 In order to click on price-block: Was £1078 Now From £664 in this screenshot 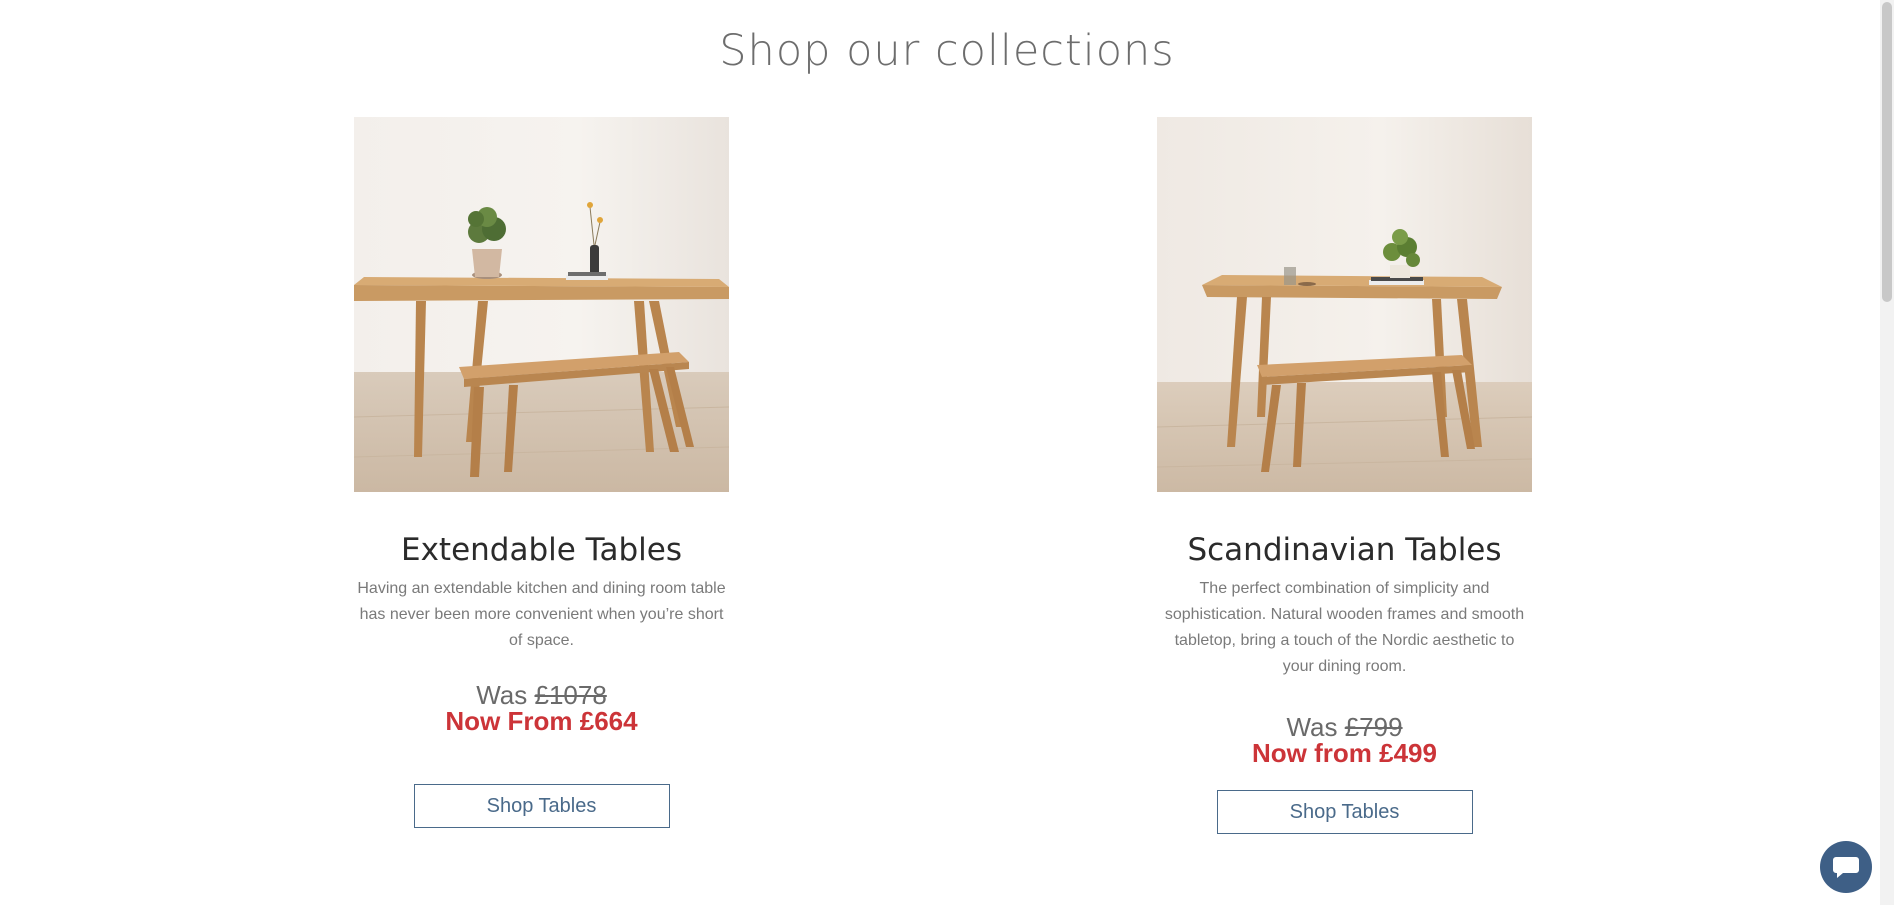, I will do `click(541, 708)`.